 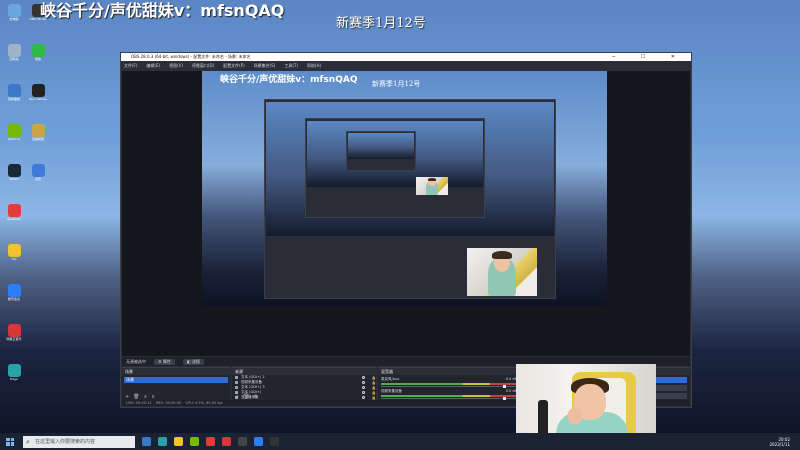 What do you see at coordinates (10, 442) in the screenshot?
I see `start-button` at bounding box center [10, 442].